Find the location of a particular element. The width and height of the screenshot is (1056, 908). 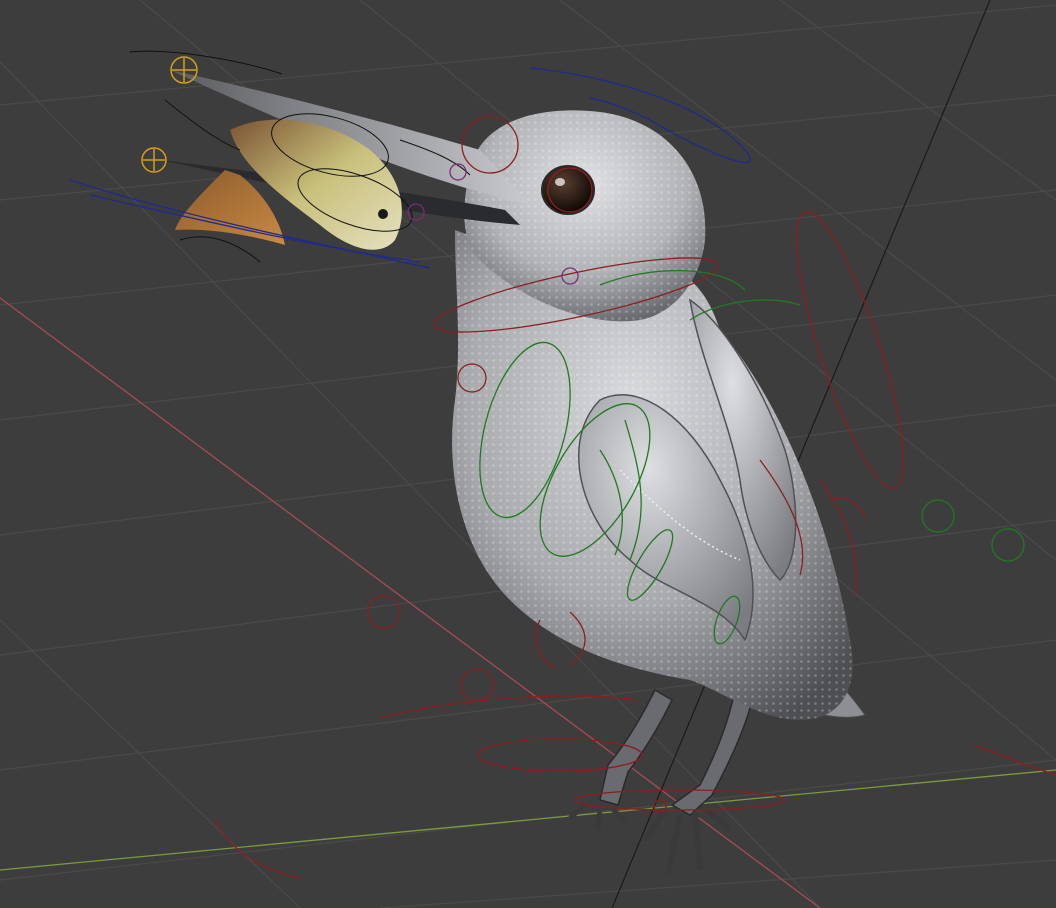

y-axis-line is located at coordinates (528, 820).